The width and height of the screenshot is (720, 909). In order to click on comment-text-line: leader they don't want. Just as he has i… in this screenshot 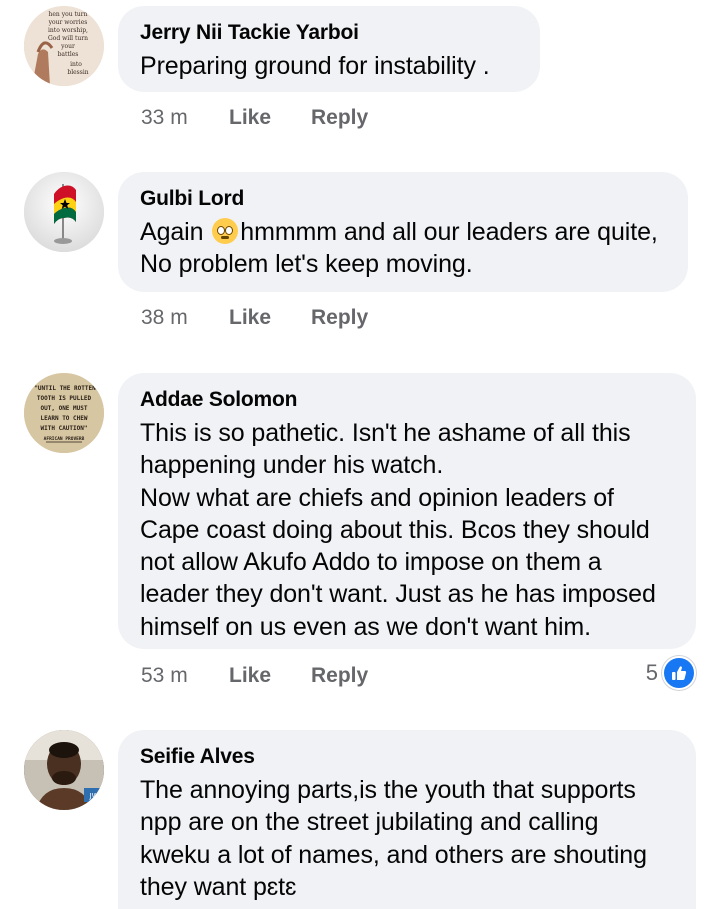, I will do `click(398, 594)`.